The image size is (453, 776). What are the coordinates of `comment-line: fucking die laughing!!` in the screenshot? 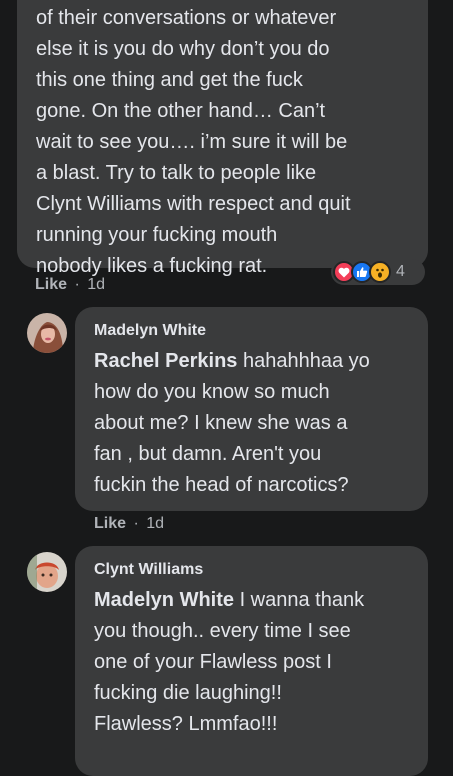 It's located at (188, 693).